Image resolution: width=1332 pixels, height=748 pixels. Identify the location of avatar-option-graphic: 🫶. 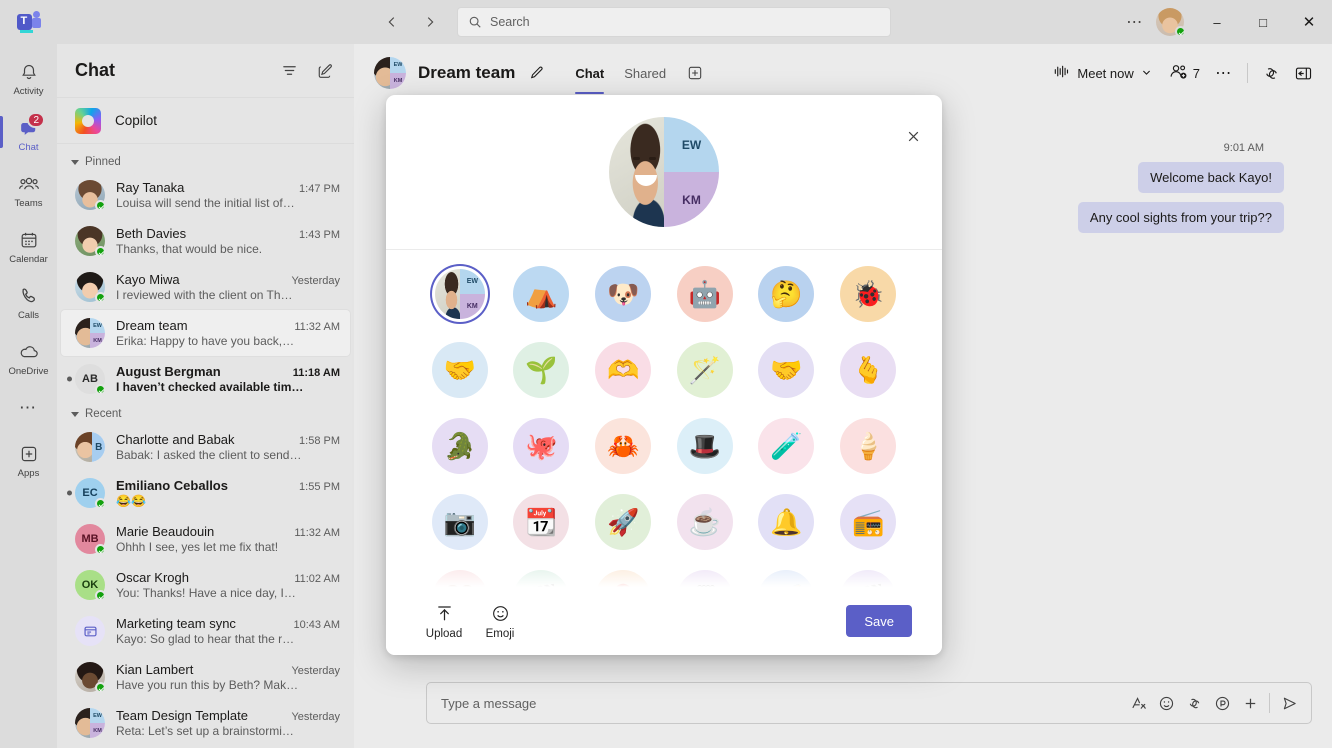
(623, 370).